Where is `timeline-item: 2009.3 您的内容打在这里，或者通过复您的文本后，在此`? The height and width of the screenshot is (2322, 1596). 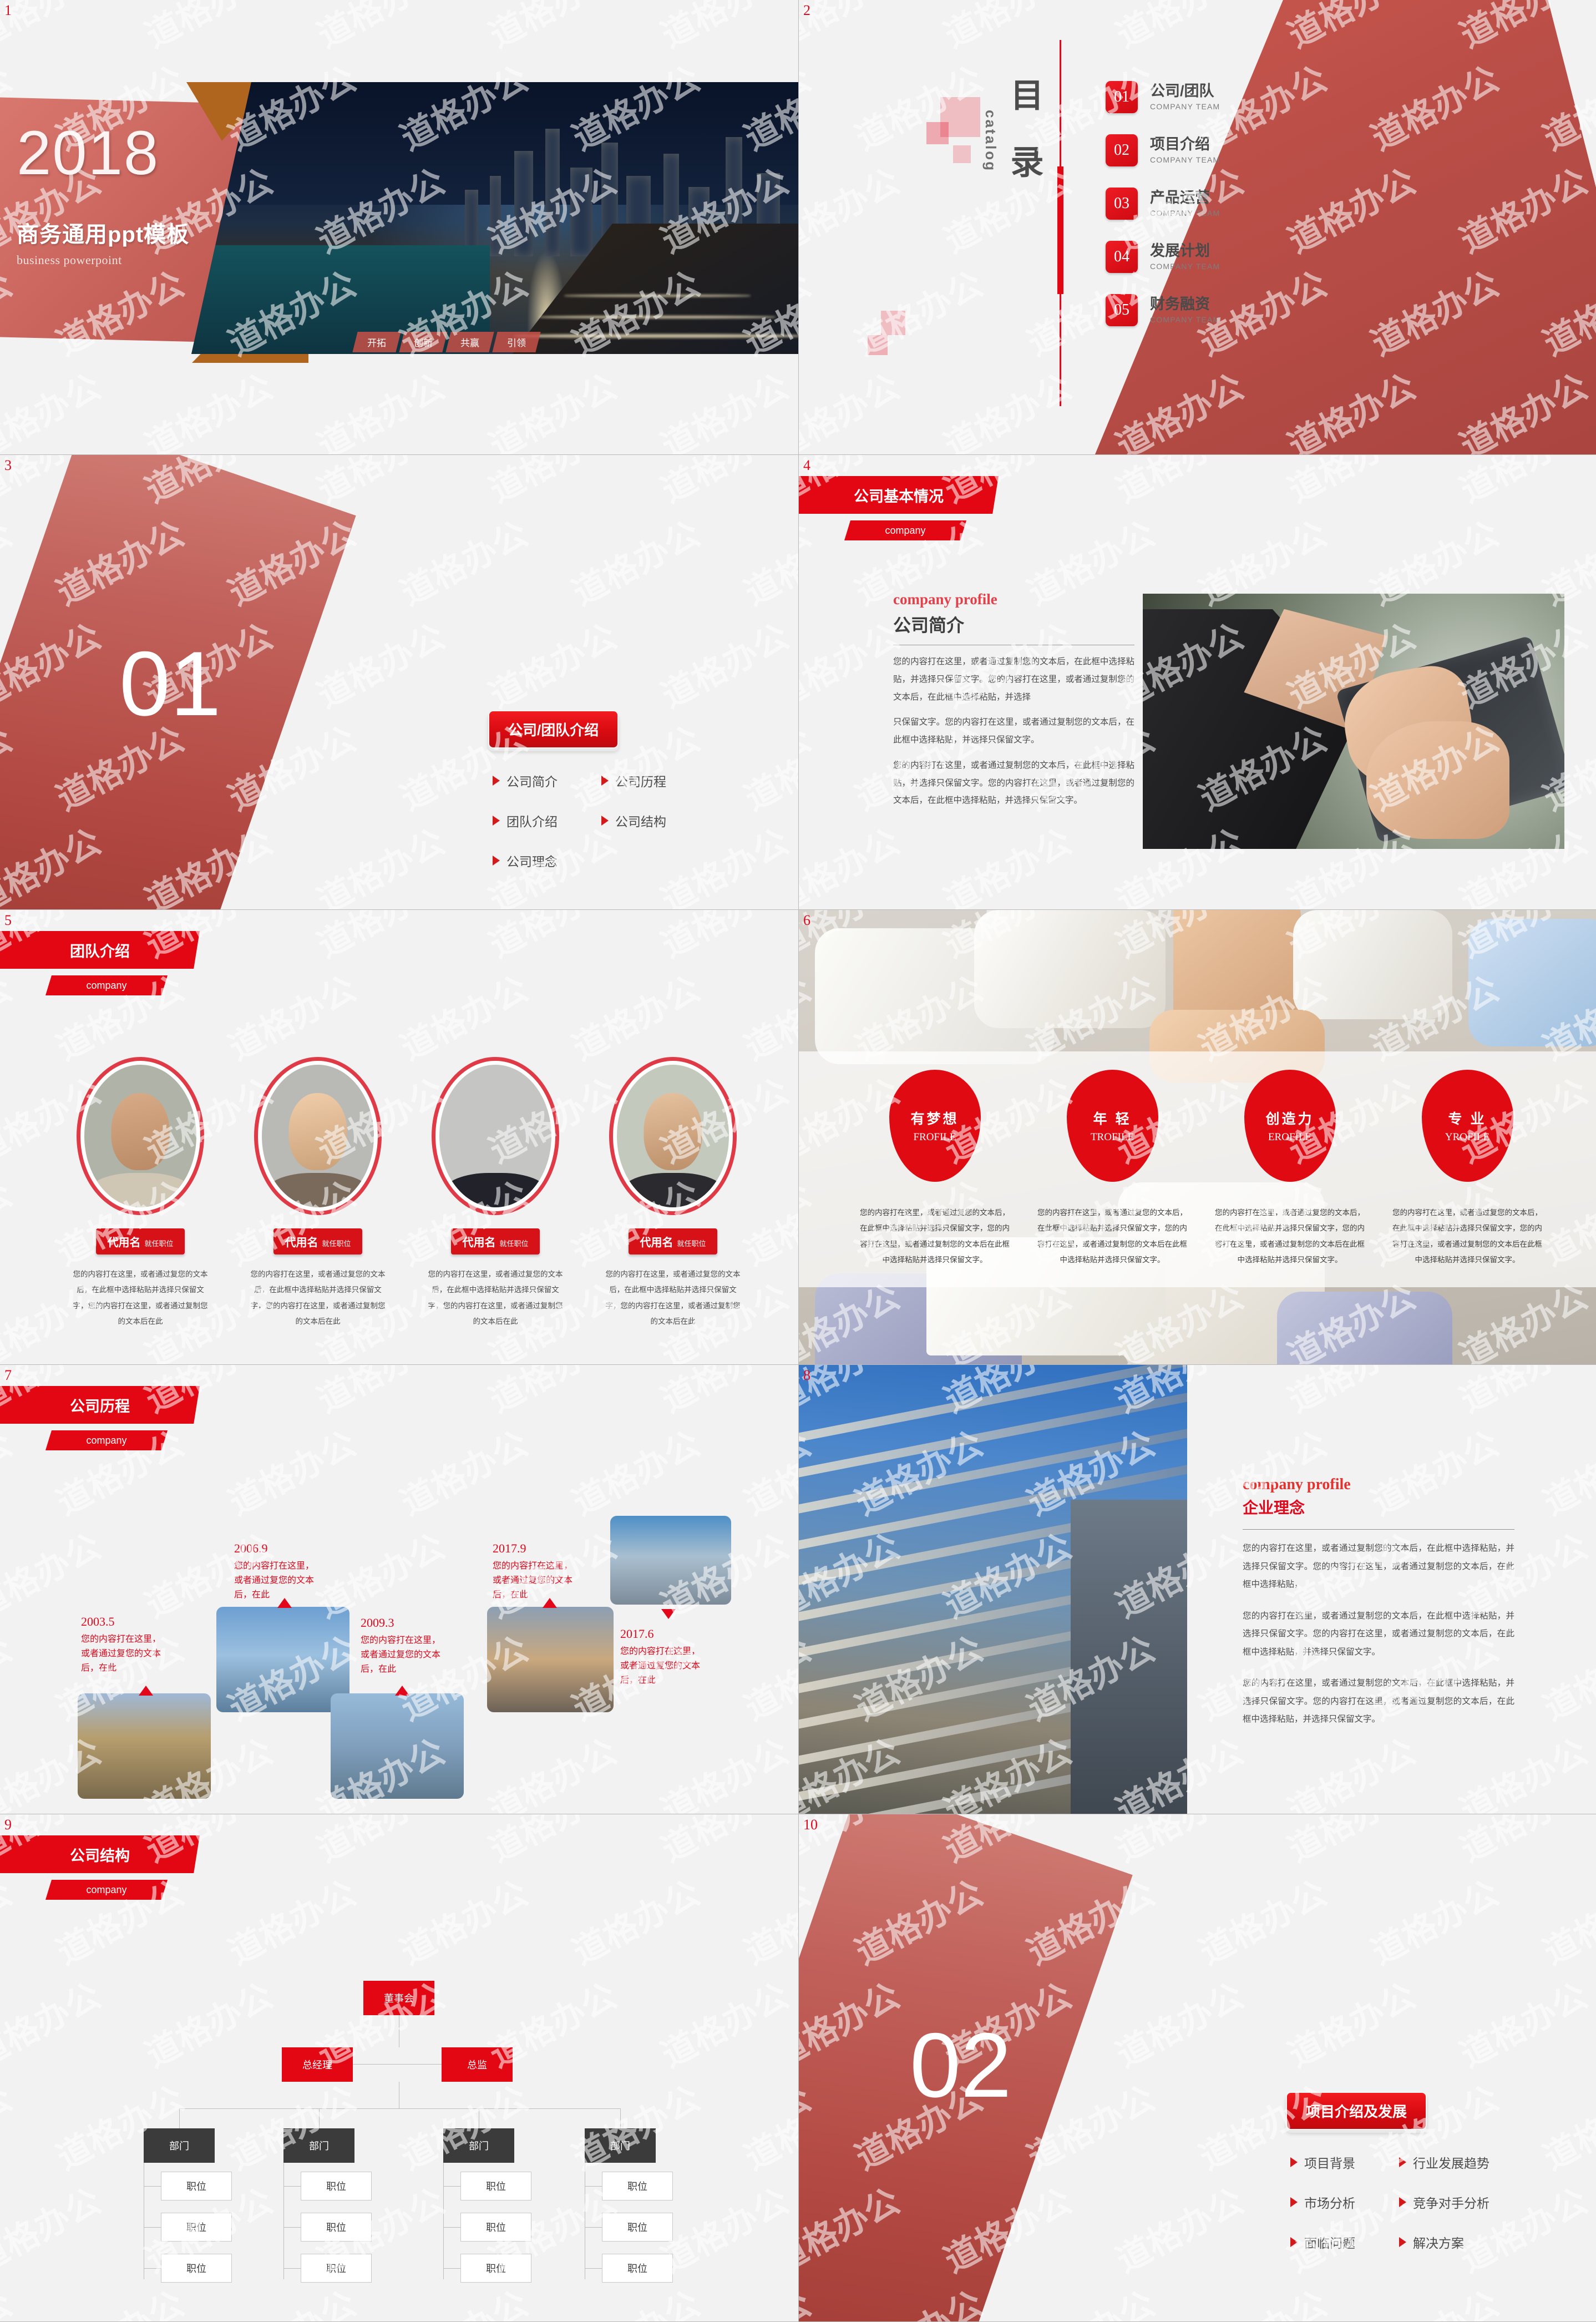
timeline-item: 2009.3 您的内容打在这里，或者通过复您的文本后，在此 is located at coordinates (402, 1646).